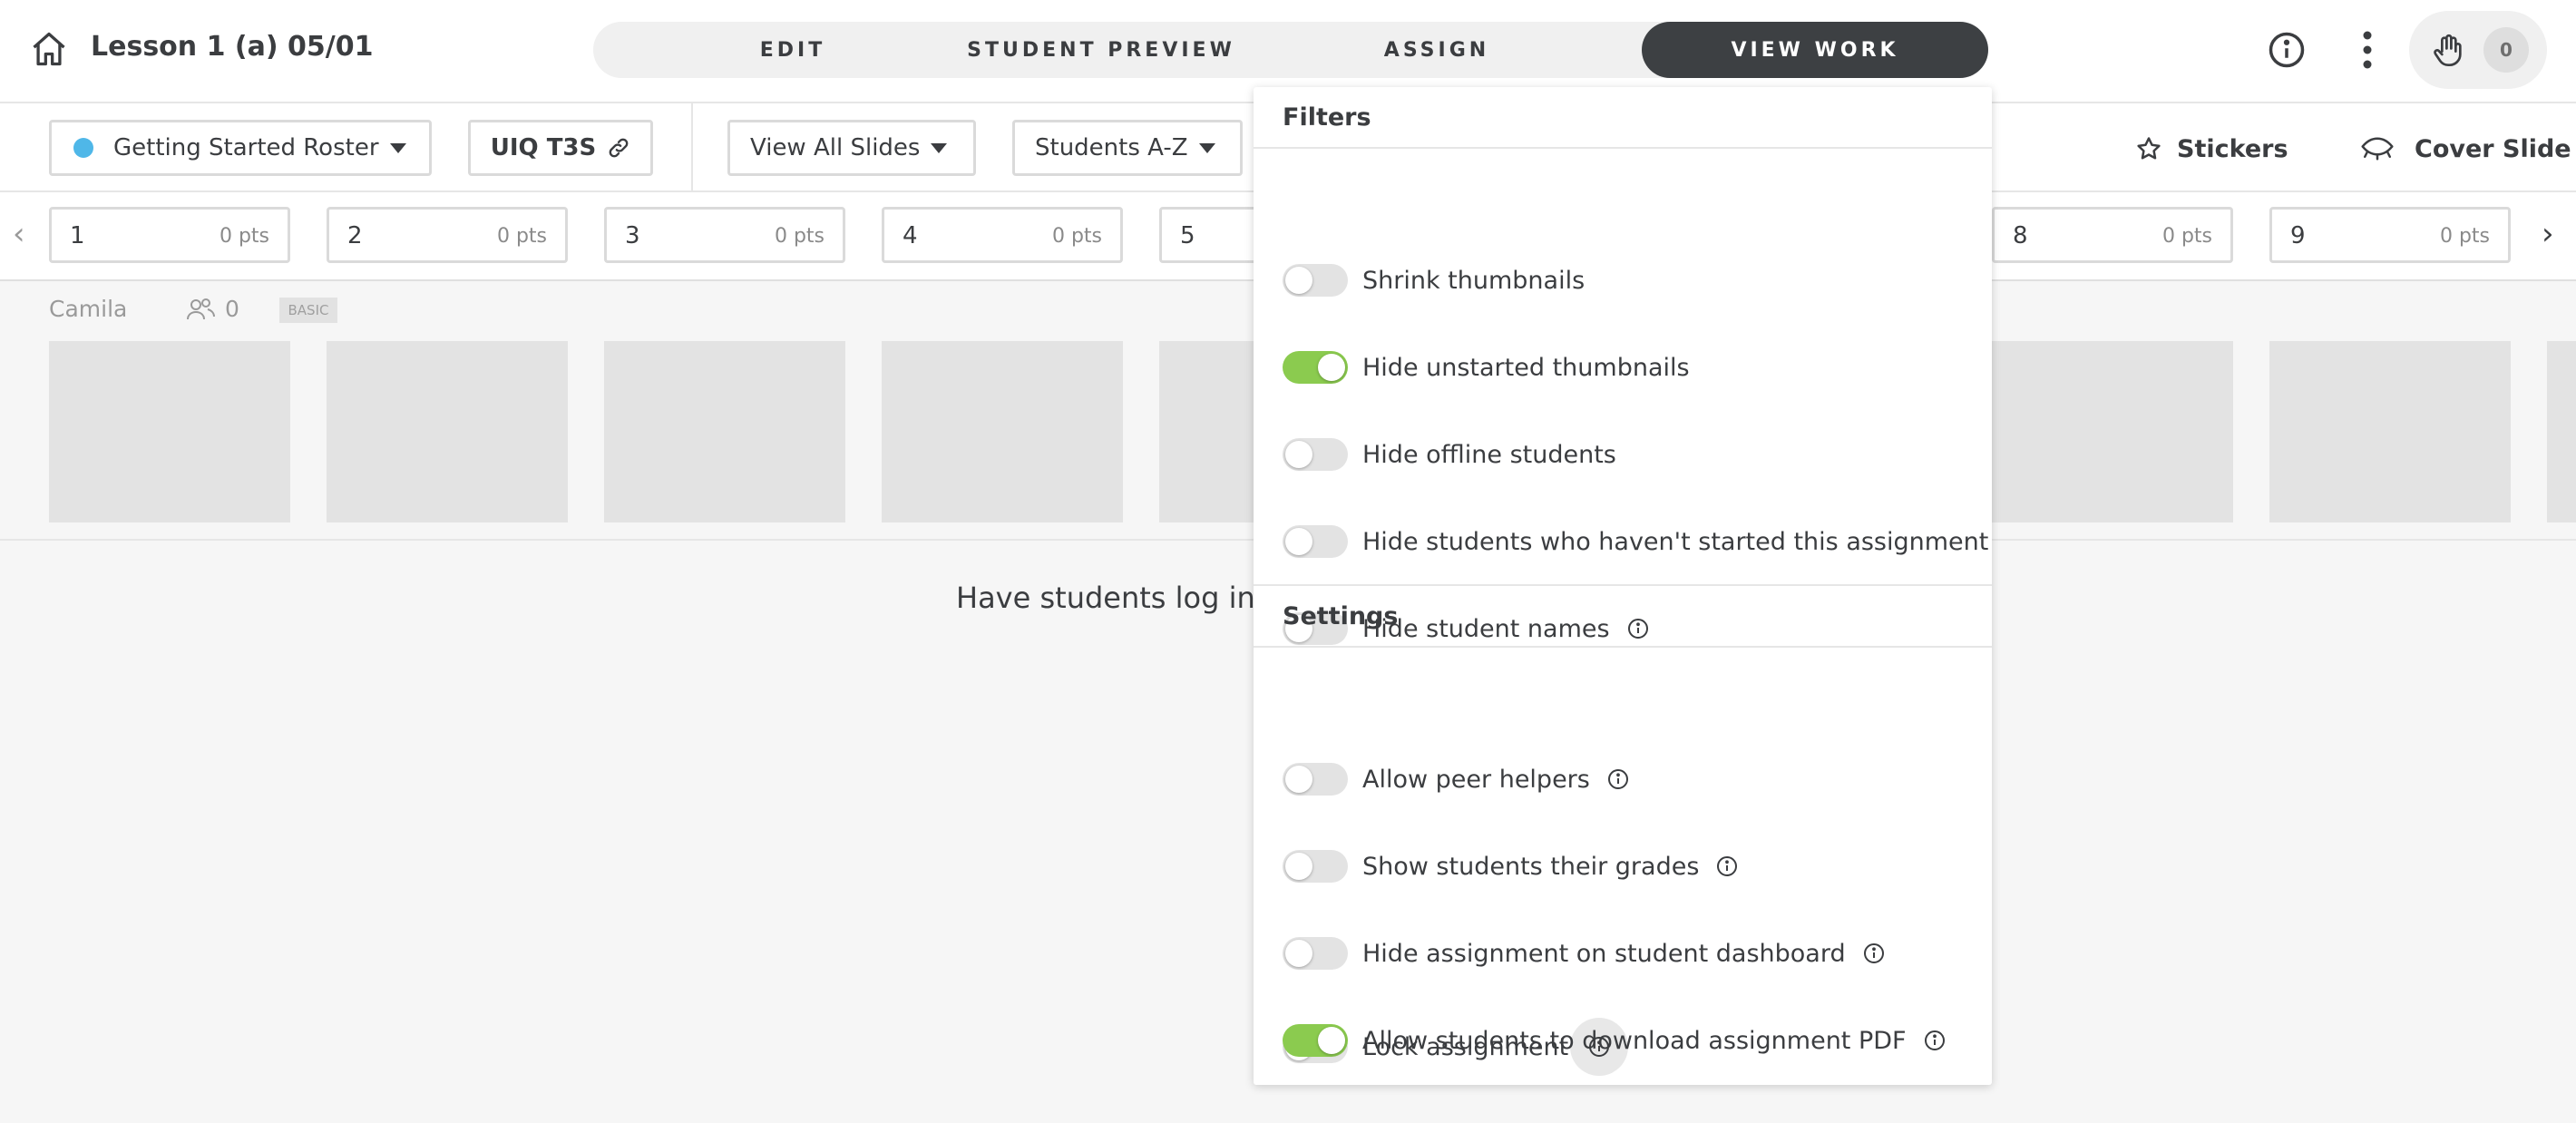 The image size is (2576, 1123). Describe the element at coordinates (1604, 953) in the screenshot. I see `option-label: Hide assignment on student dashboard` at that location.